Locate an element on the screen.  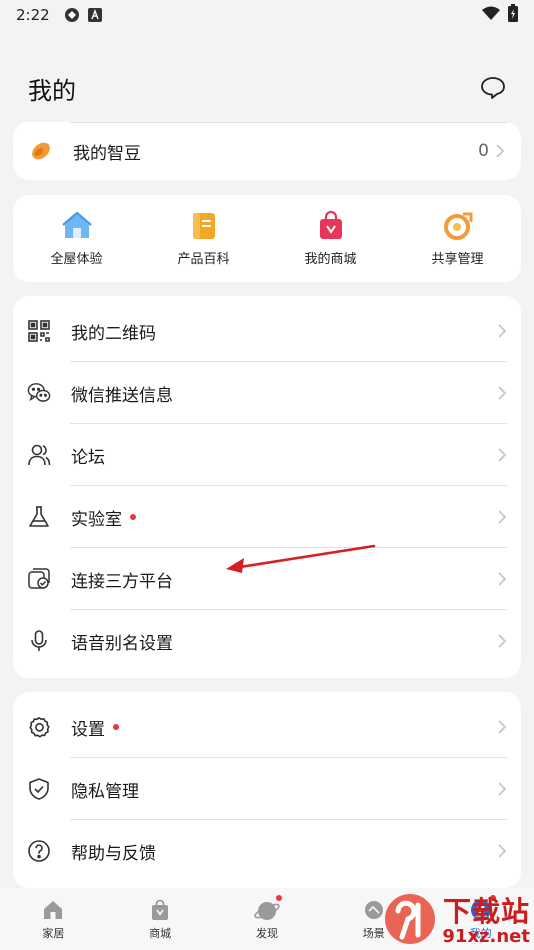
menu-item-label: 我的二维码 is located at coordinates (113, 333).